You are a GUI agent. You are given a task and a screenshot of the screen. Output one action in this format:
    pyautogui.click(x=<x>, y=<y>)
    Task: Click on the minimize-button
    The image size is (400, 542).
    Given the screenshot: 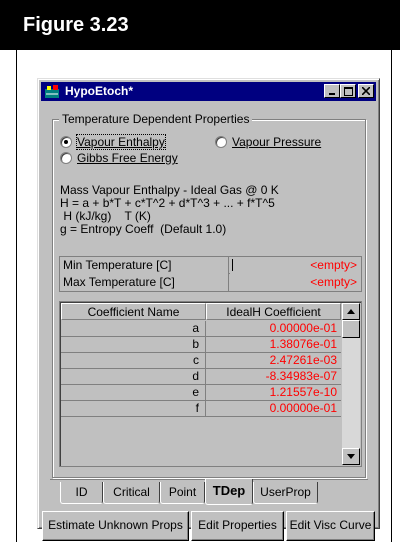 What is the action you would take?
    pyautogui.click(x=332, y=91)
    